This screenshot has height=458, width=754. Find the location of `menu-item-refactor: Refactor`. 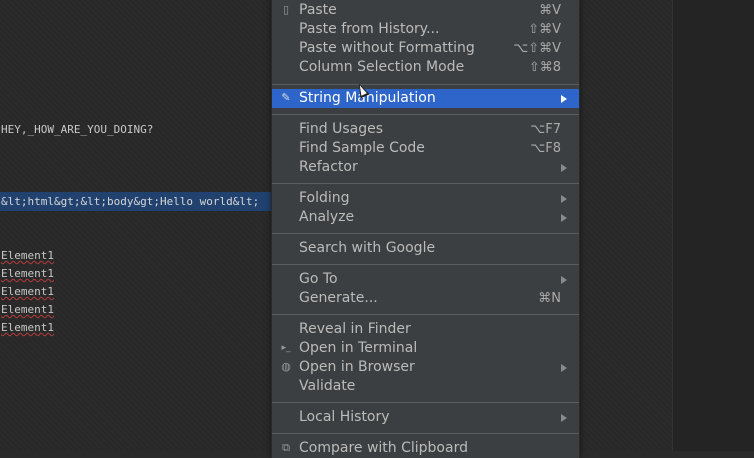

menu-item-refactor: Refactor is located at coordinates (425, 167).